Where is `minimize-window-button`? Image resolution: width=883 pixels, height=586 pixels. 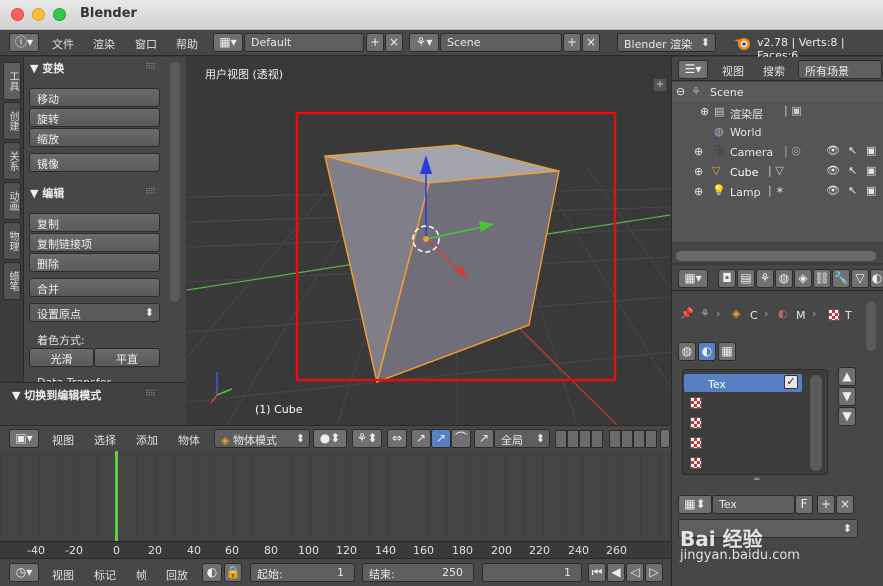 minimize-window-button is located at coordinates (38, 14).